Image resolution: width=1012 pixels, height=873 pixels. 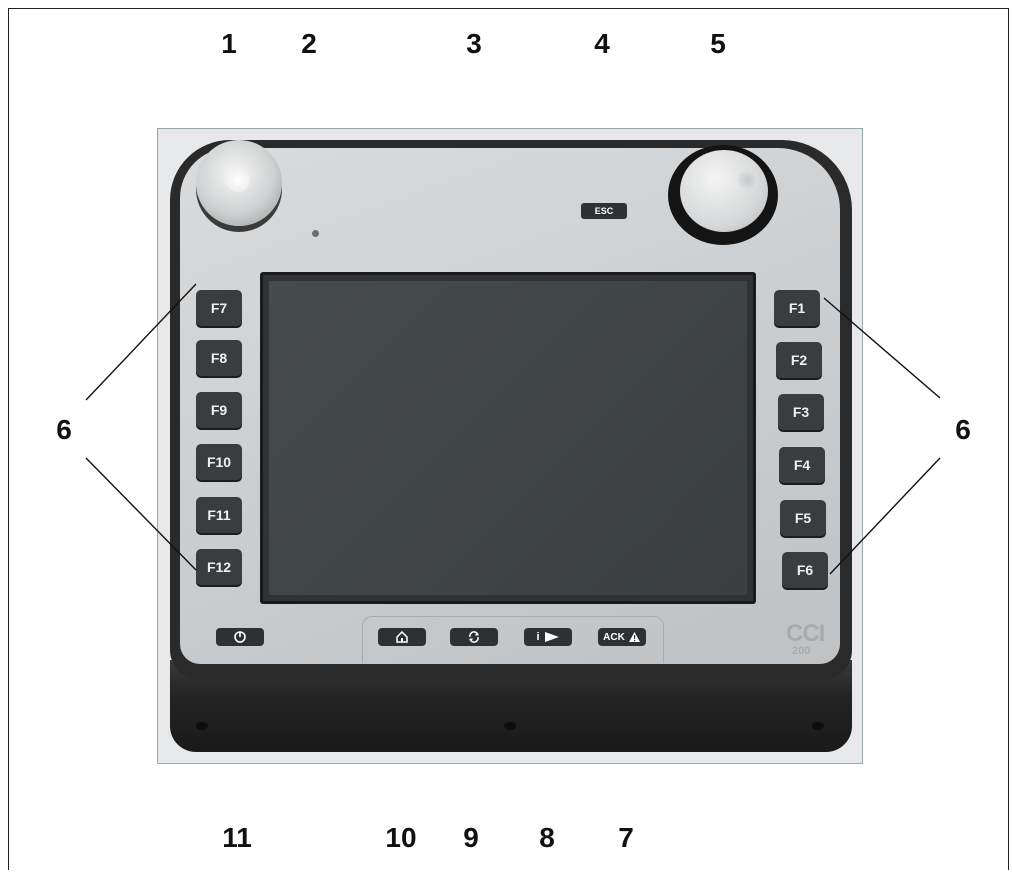 I want to click on callout-5: 5, so click(x=718, y=43).